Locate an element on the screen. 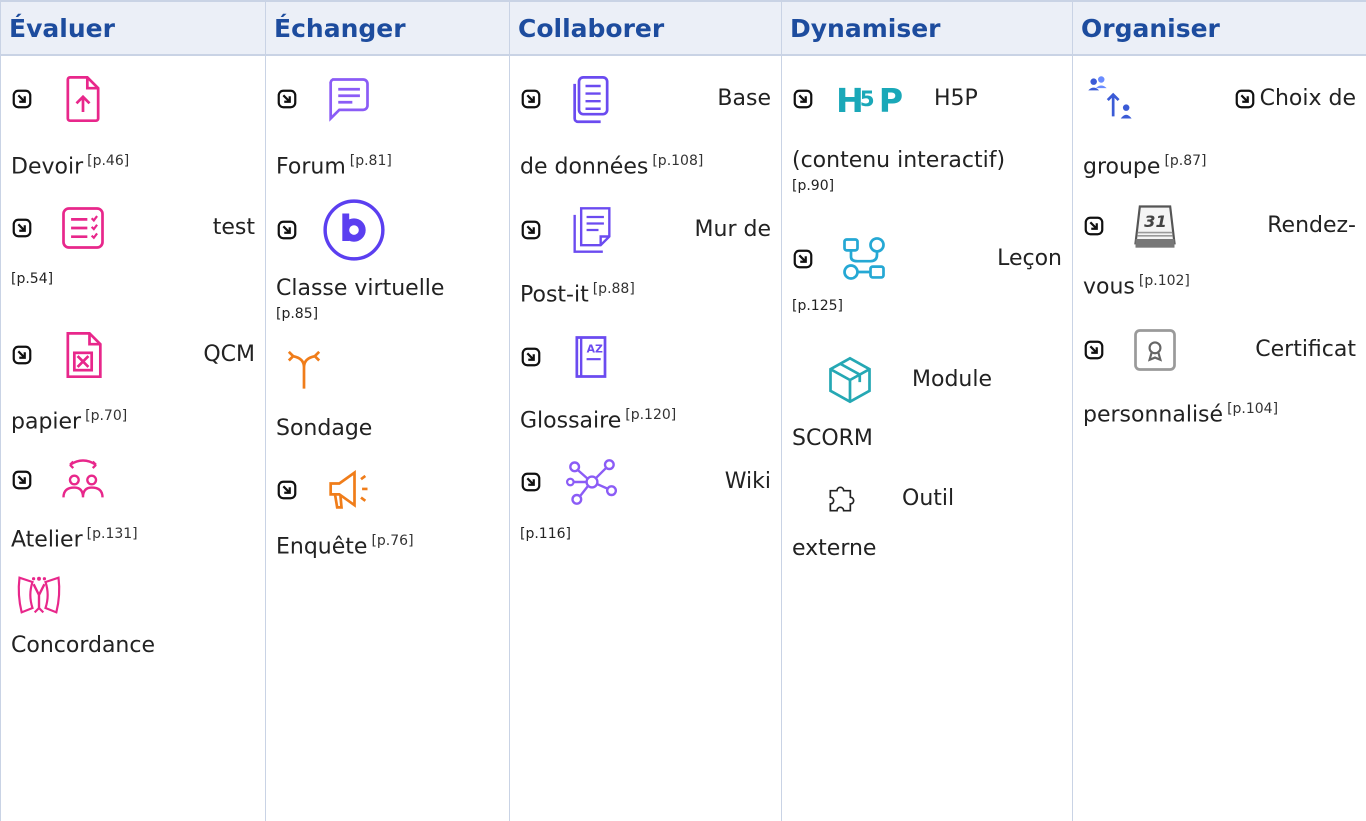 This screenshot has width=1366, height=821. page-ref: [p.125] is located at coordinates (817, 306).